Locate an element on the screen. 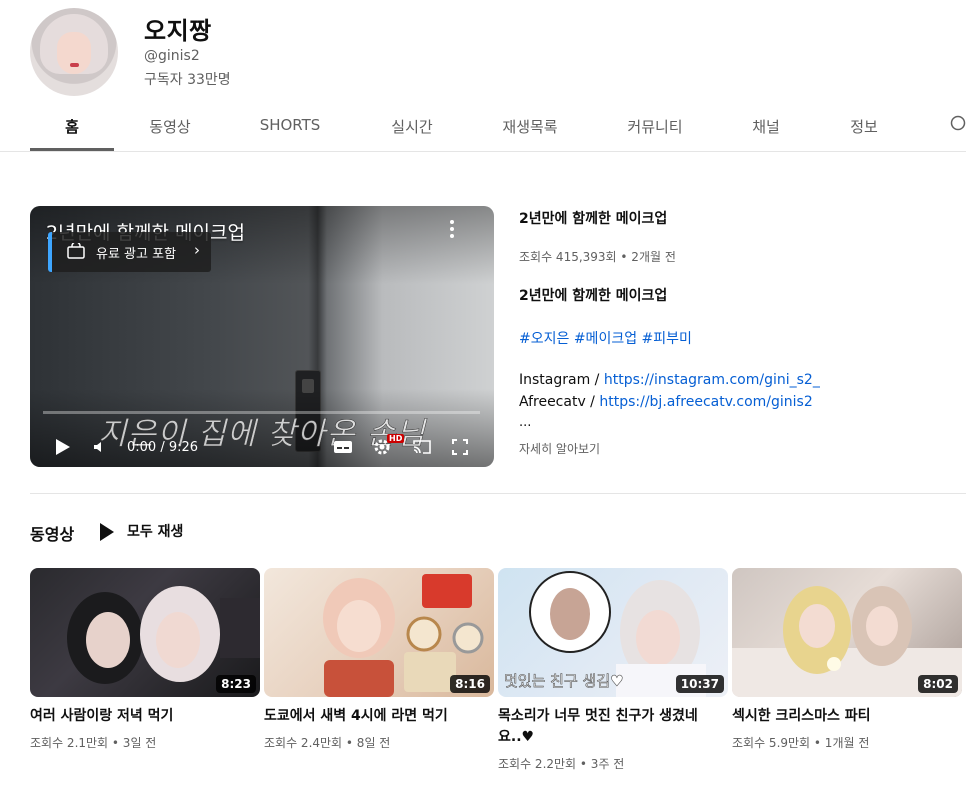 Image resolution: width=966 pixels, height=801 pixels. progress-bar is located at coordinates (261, 412).